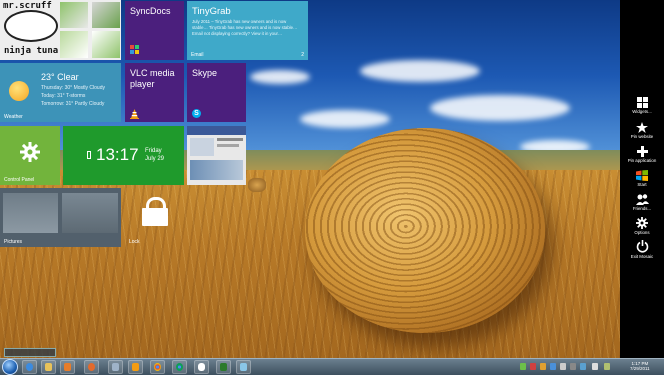 Image resolution: width=664 pixels, height=375 pixels. Describe the element at coordinates (202, 147) in the screenshot. I see `preview-image` at that location.